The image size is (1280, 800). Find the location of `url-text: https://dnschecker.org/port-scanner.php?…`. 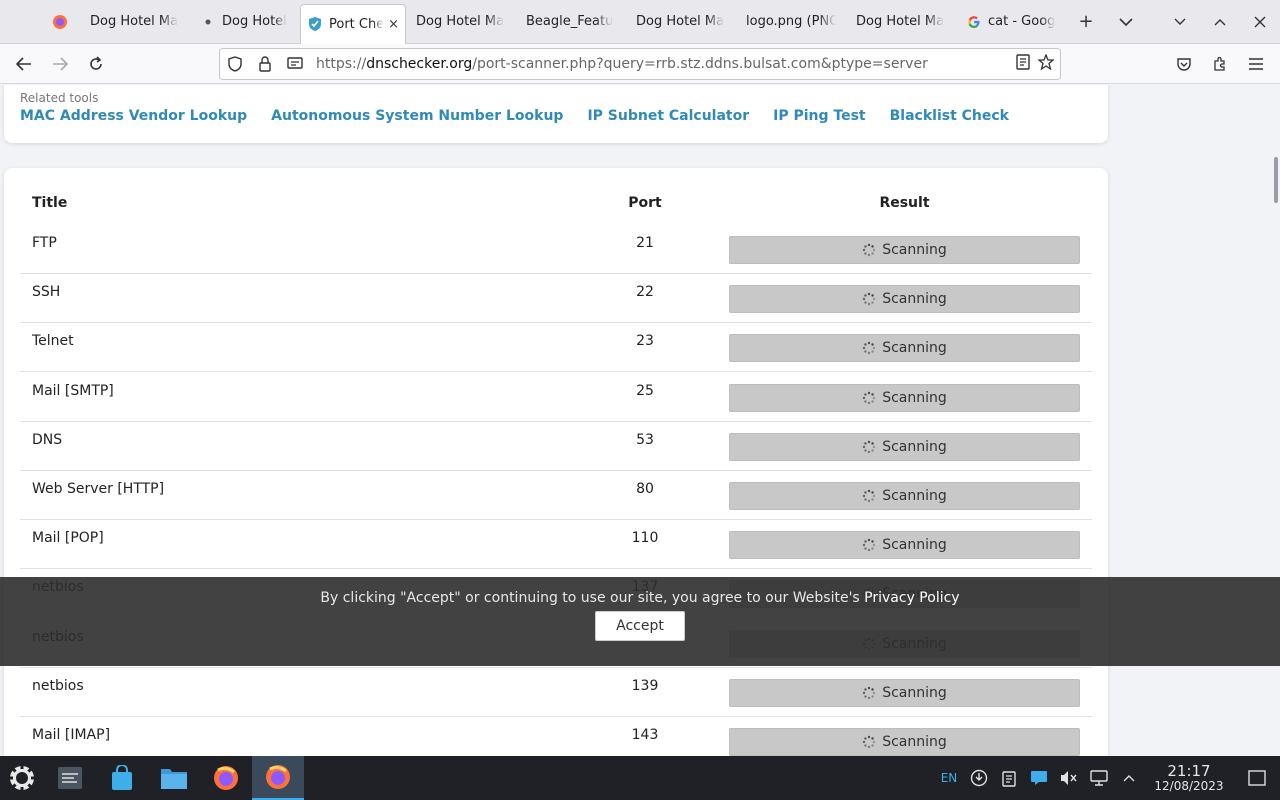

url-text: https://dnschecker.org/port-scanner.php?… is located at coordinates (622, 64).